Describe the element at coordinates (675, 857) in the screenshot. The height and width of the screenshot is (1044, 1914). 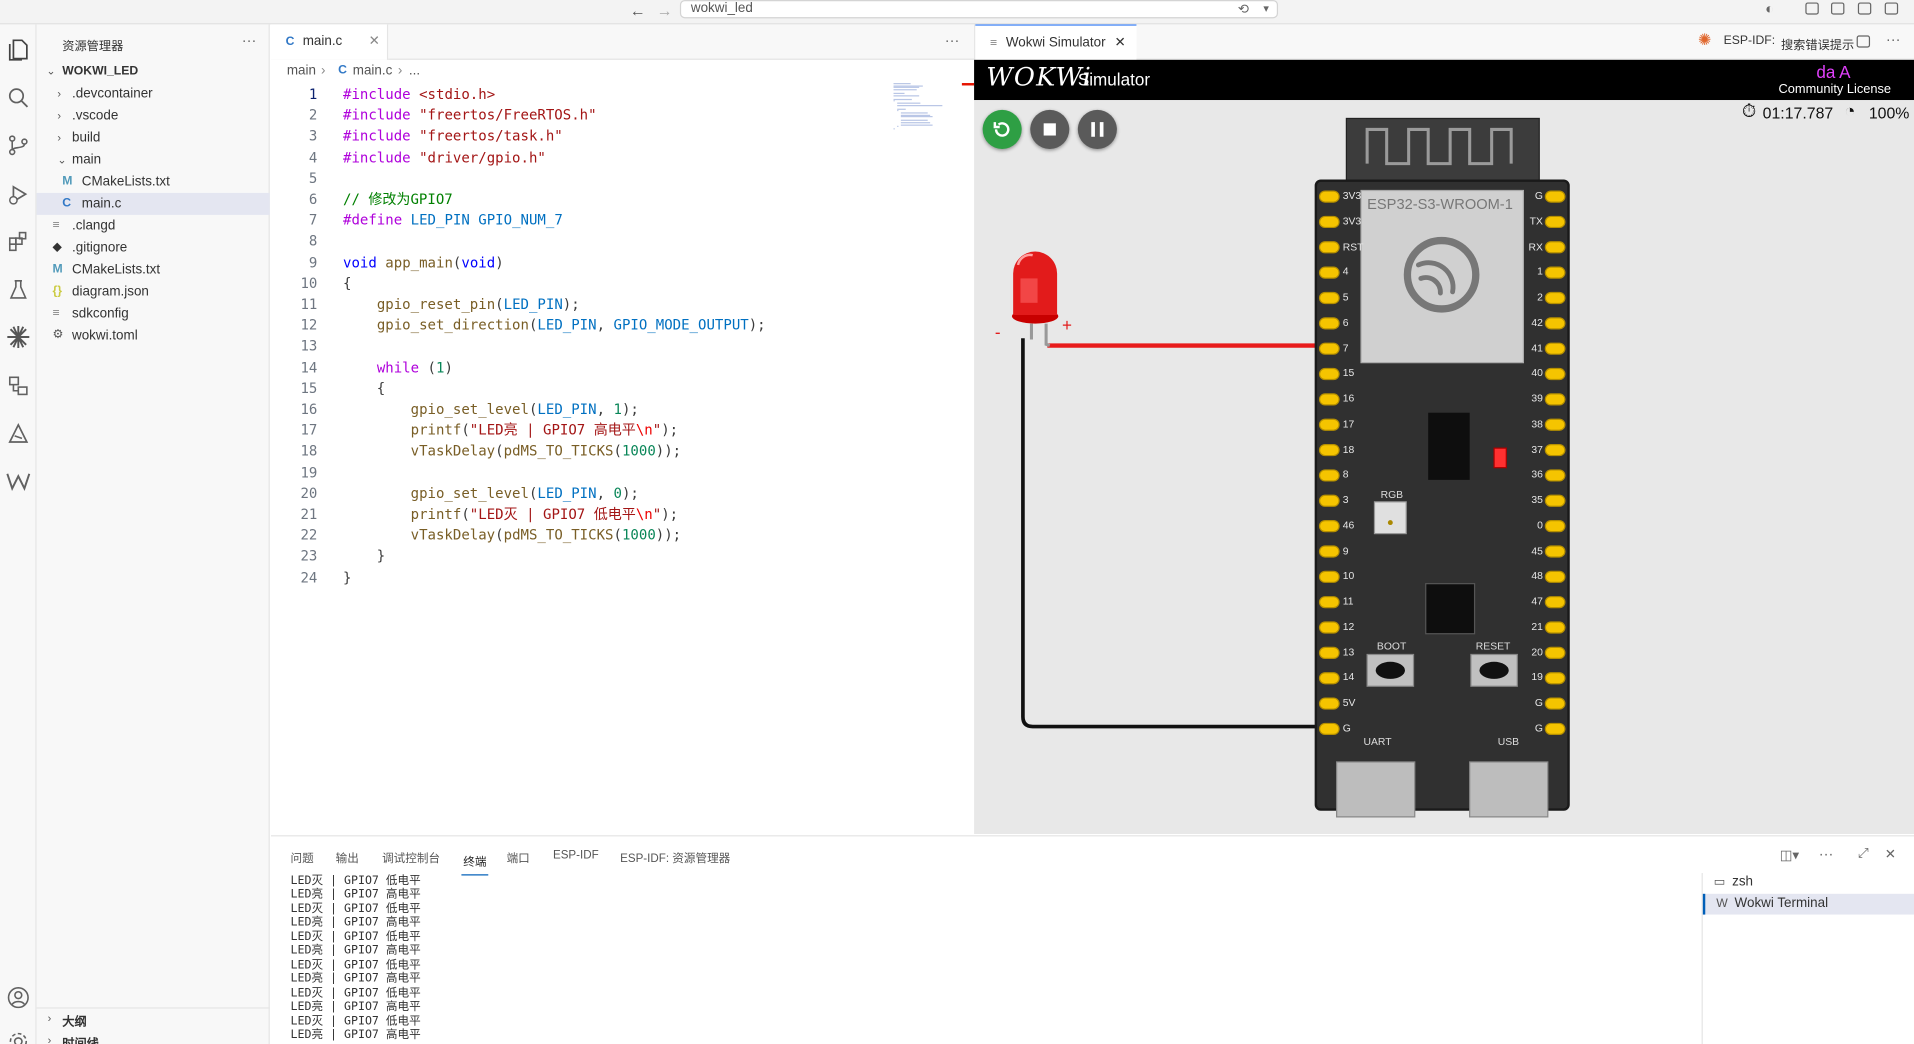
I see `panel-tab: ESP-IDF: 资源管理器` at that location.